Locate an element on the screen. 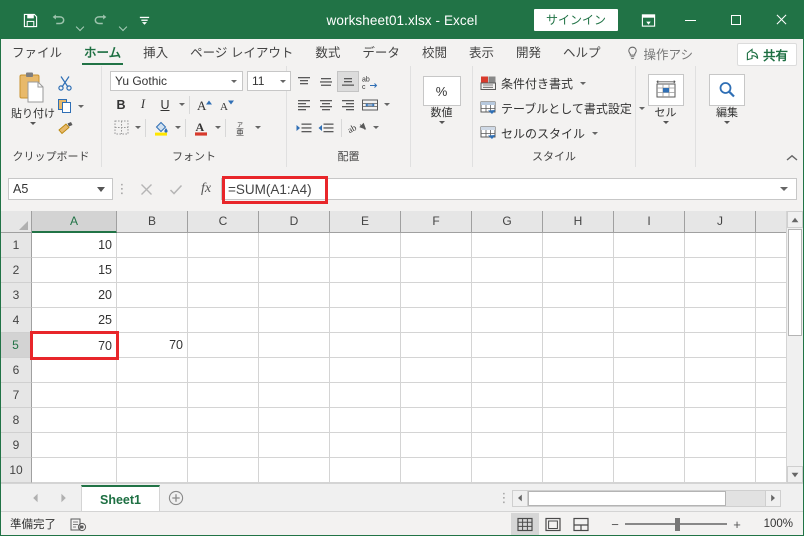  column-header-A: A is located at coordinates (74, 222).